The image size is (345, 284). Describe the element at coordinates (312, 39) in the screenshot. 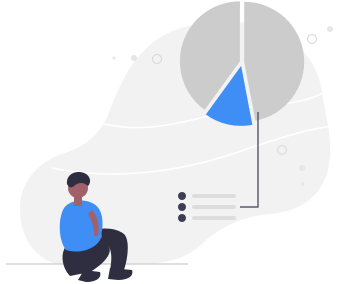

I see `decor-ring` at that location.